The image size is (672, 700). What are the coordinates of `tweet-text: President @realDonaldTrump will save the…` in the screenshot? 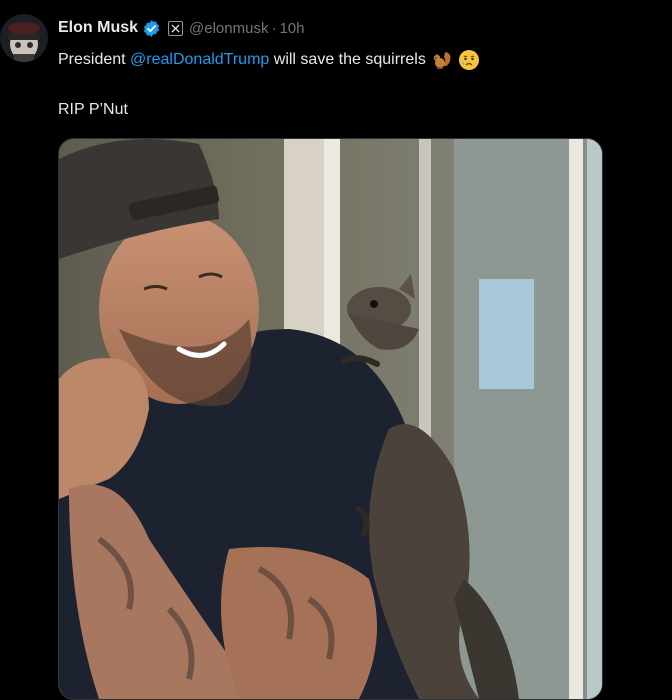 It's located at (269, 60).